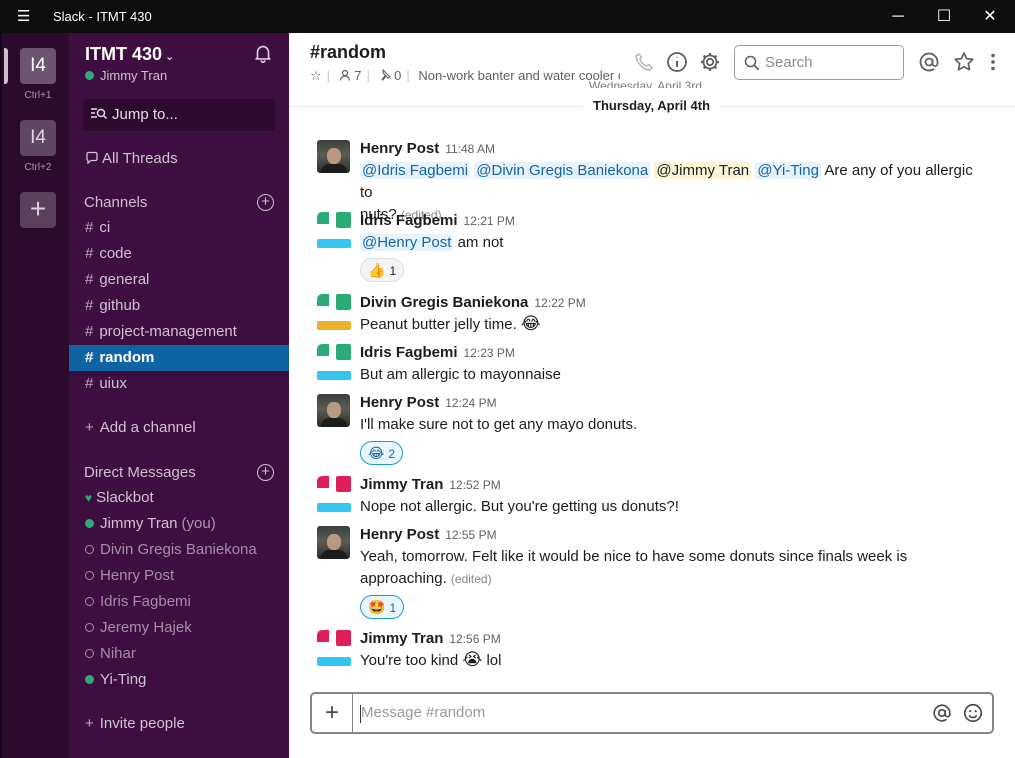 The image size is (1015, 758). I want to click on dm-jeremy-hajek: Jeremy Hajek, so click(179, 628).